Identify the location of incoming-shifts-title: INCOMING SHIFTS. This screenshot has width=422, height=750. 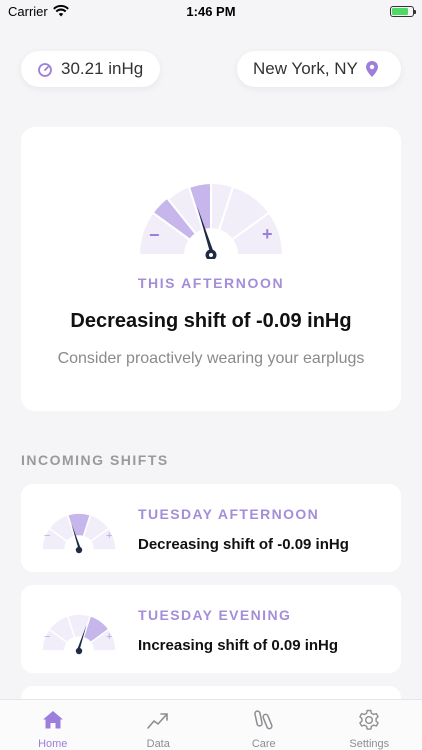
(95, 460).